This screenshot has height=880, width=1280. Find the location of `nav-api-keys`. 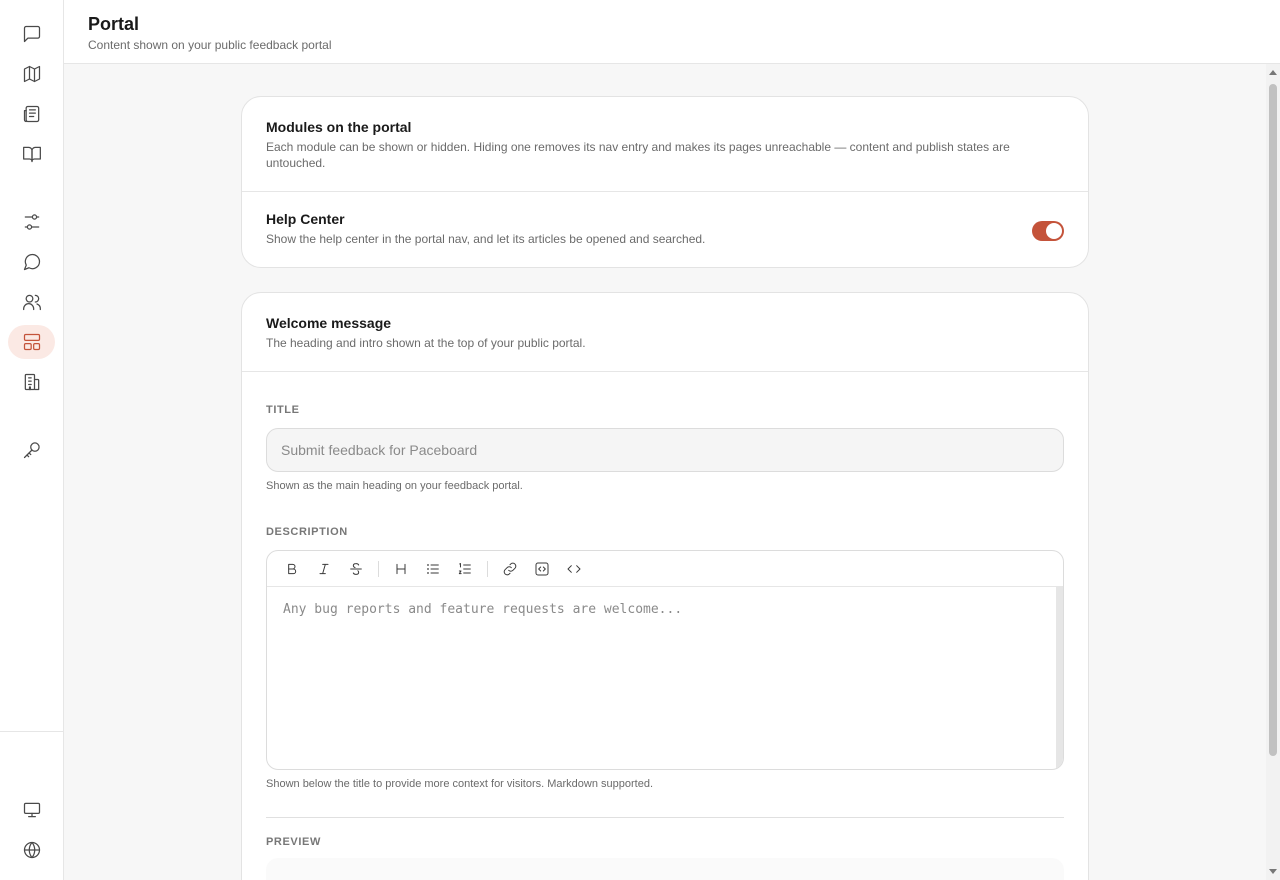

nav-api-keys is located at coordinates (31, 450).